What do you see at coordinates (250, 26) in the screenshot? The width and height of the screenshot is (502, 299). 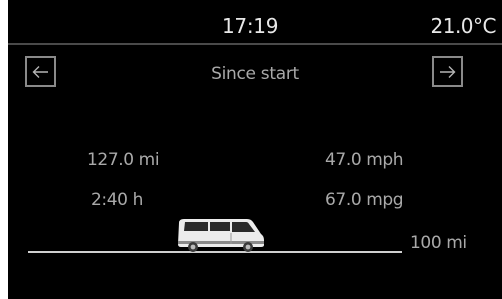 I see `clock: 17:19` at bounding box center [250, 26].